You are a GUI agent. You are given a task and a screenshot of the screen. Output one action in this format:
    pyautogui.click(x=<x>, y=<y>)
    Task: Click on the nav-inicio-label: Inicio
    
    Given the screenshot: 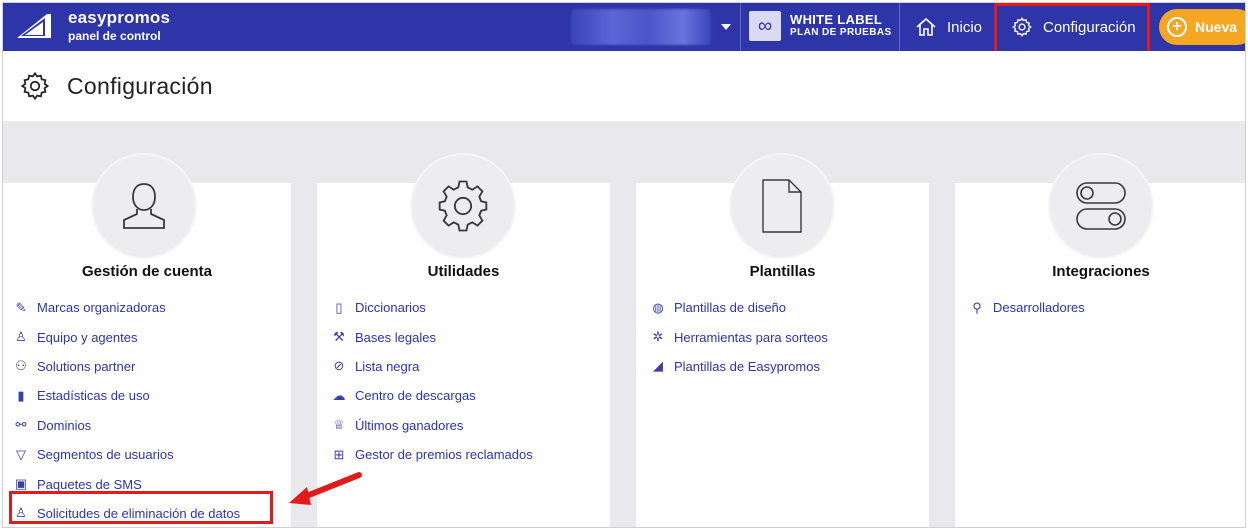 What is the action you would take?
    pyautogui.click(x=965, y=27)
    